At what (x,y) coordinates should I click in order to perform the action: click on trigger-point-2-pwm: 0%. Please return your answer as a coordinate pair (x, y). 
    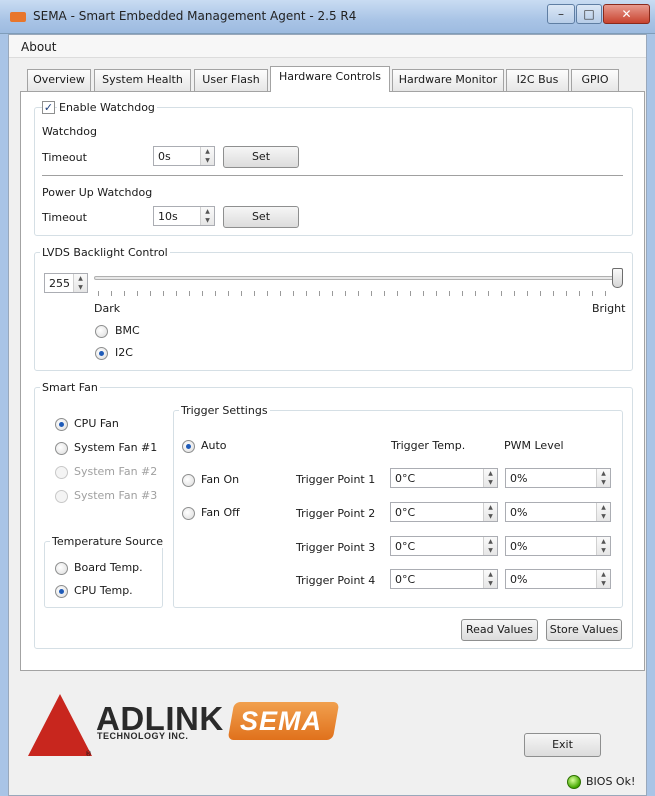
    Looking at the image, I should click on (519, 512).